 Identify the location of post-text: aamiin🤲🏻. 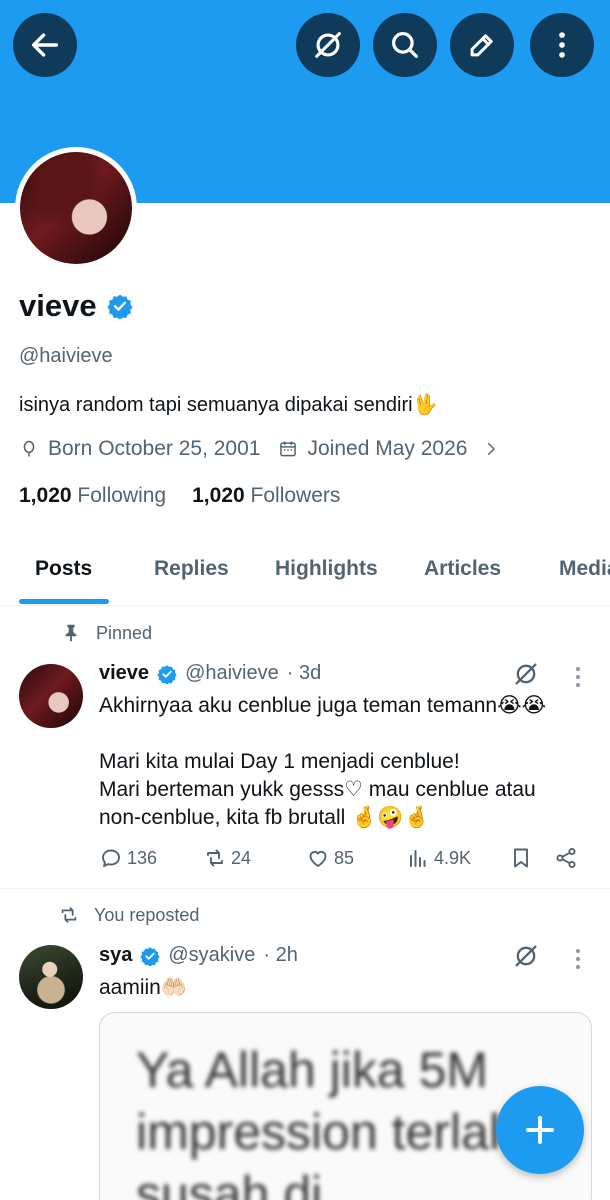
(143, 987).